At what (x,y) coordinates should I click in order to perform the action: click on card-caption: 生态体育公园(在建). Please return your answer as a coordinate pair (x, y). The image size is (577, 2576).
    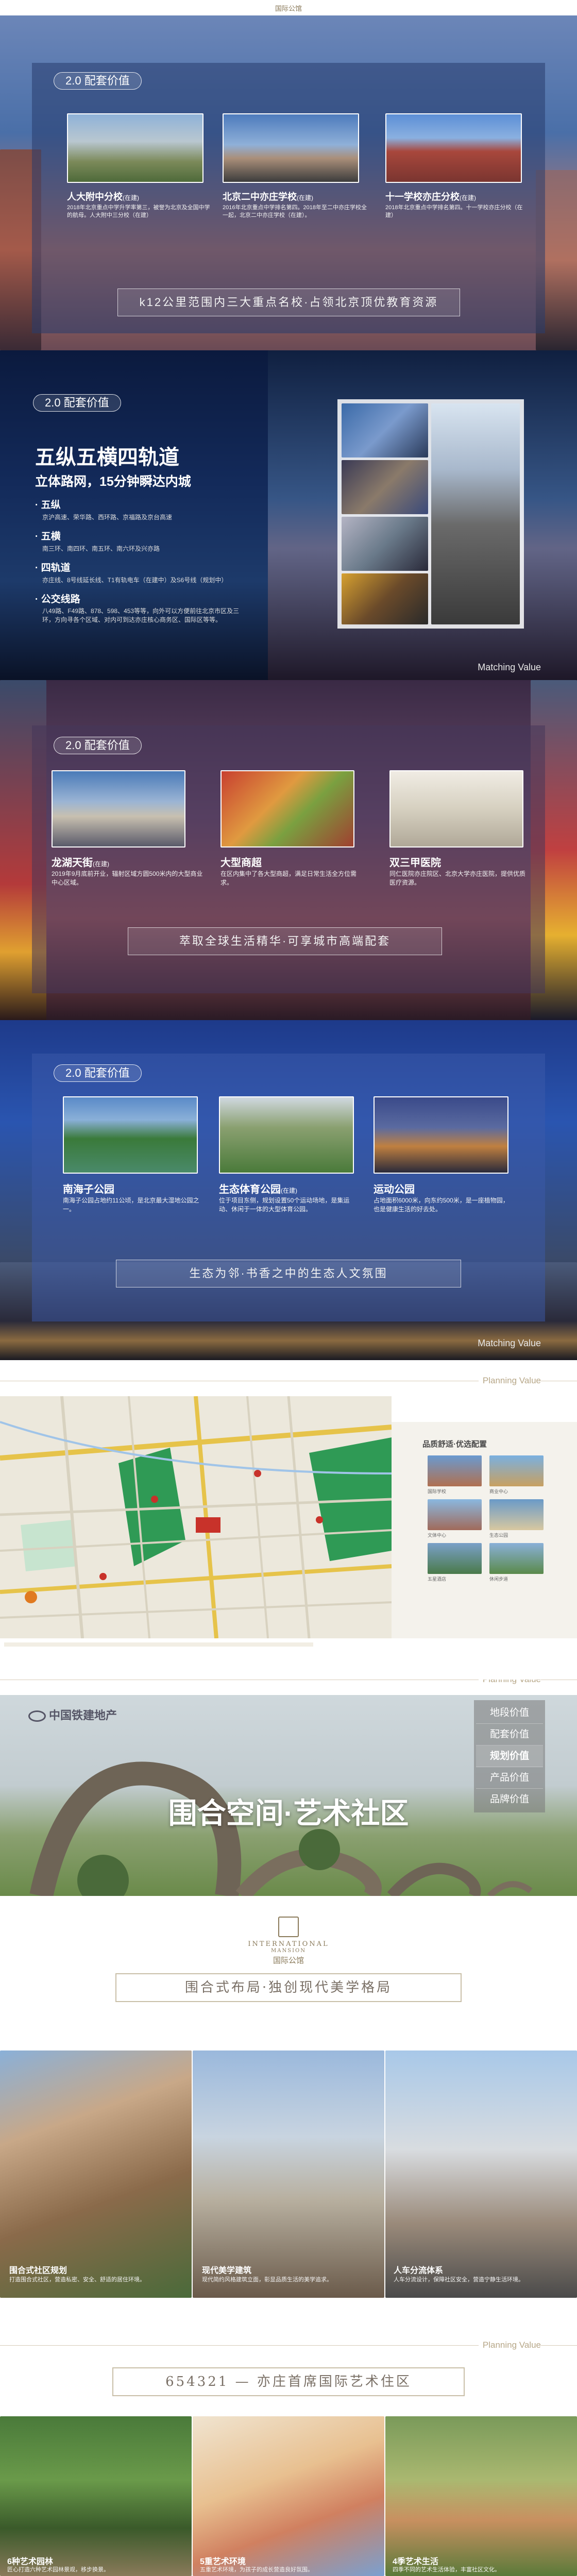
    Looking at the image, I should click on (258, 1189).